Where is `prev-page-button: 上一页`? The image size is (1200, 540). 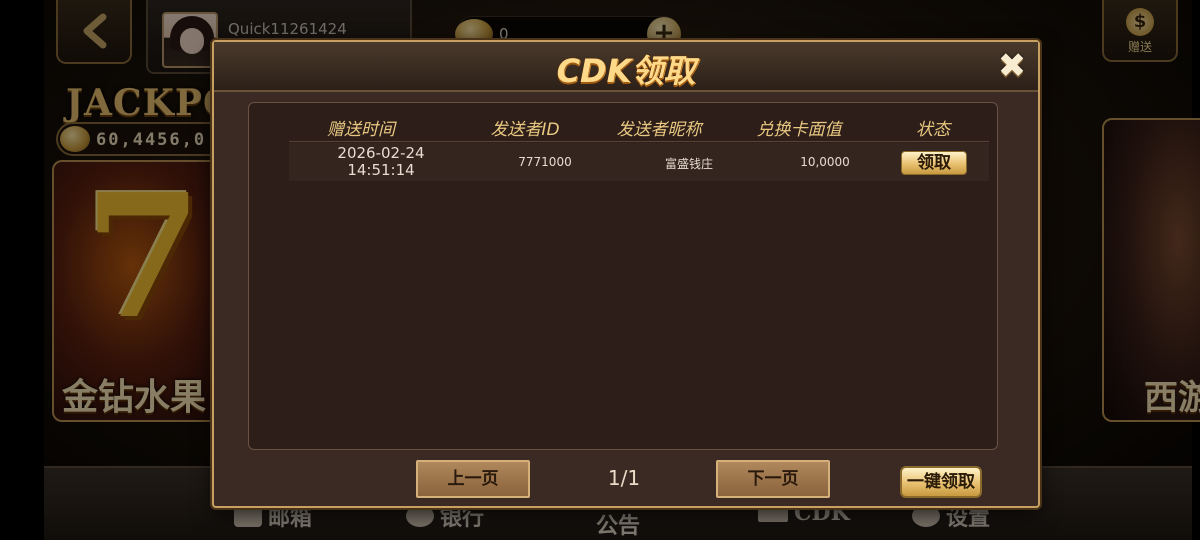 prev-page-button: 上一页 is located at coordinates (473, 479).